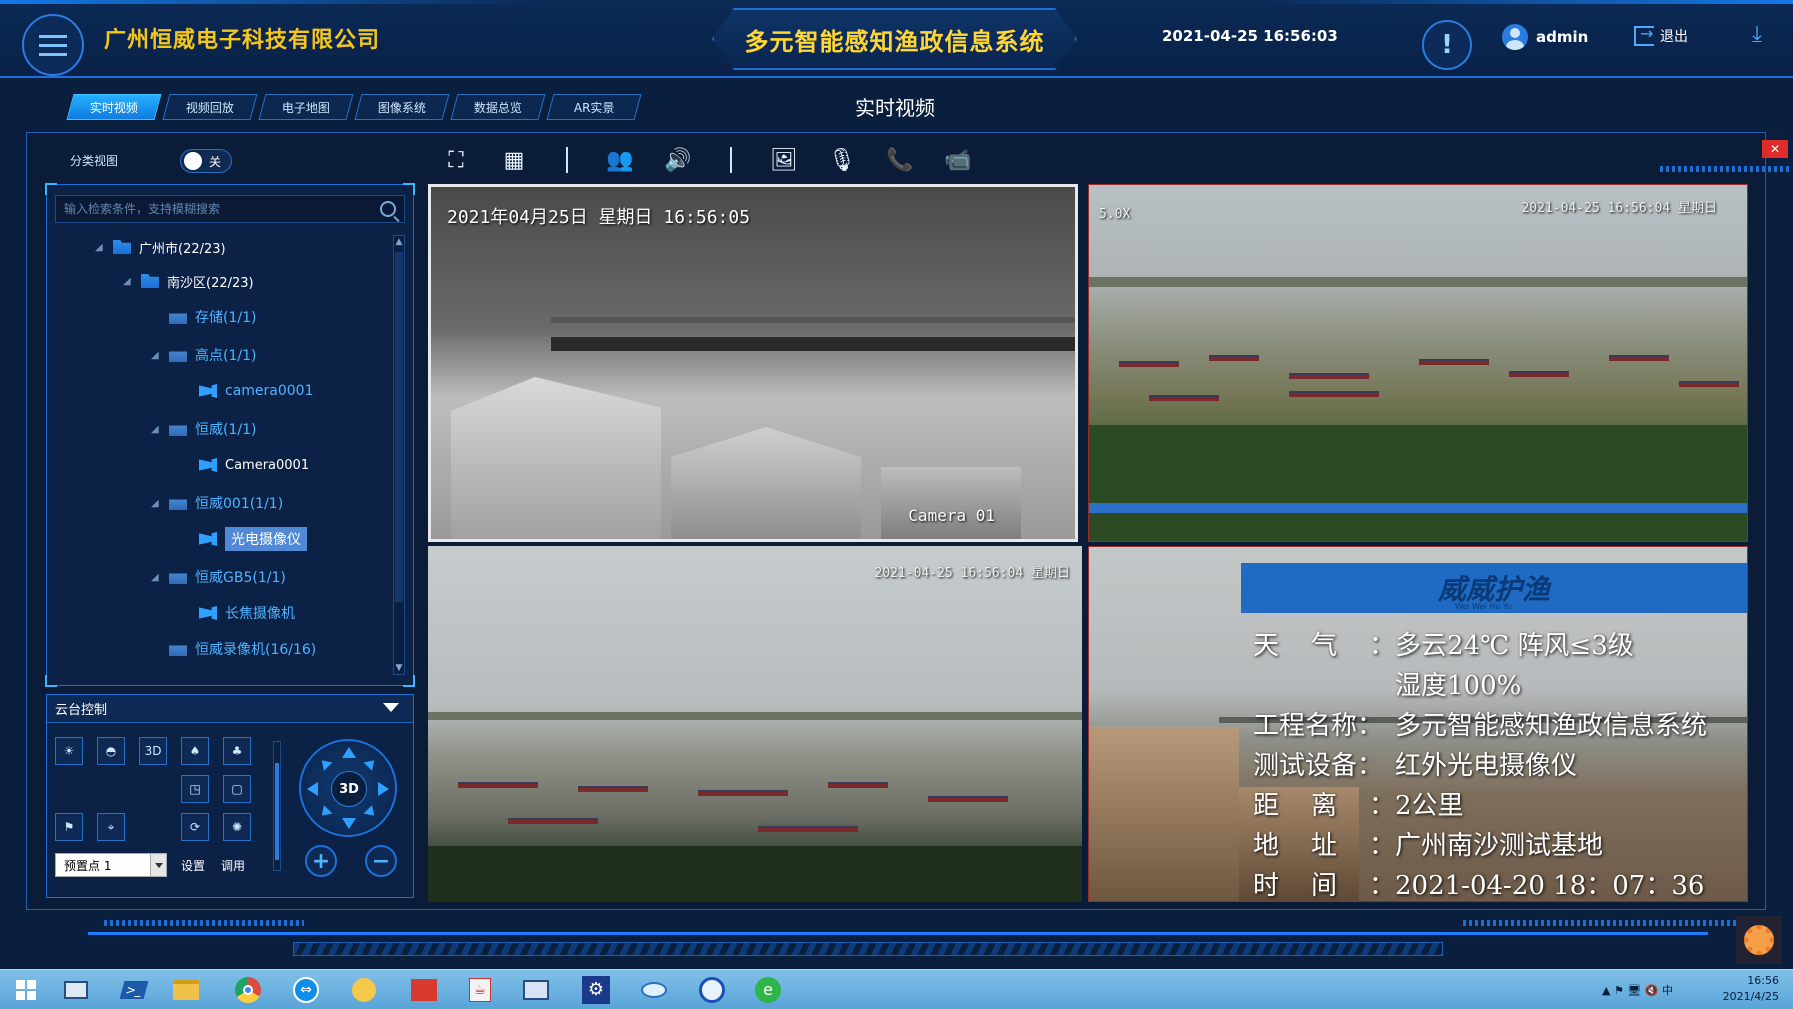  I want to click on powershell-icon: >_, so click(134, 990).